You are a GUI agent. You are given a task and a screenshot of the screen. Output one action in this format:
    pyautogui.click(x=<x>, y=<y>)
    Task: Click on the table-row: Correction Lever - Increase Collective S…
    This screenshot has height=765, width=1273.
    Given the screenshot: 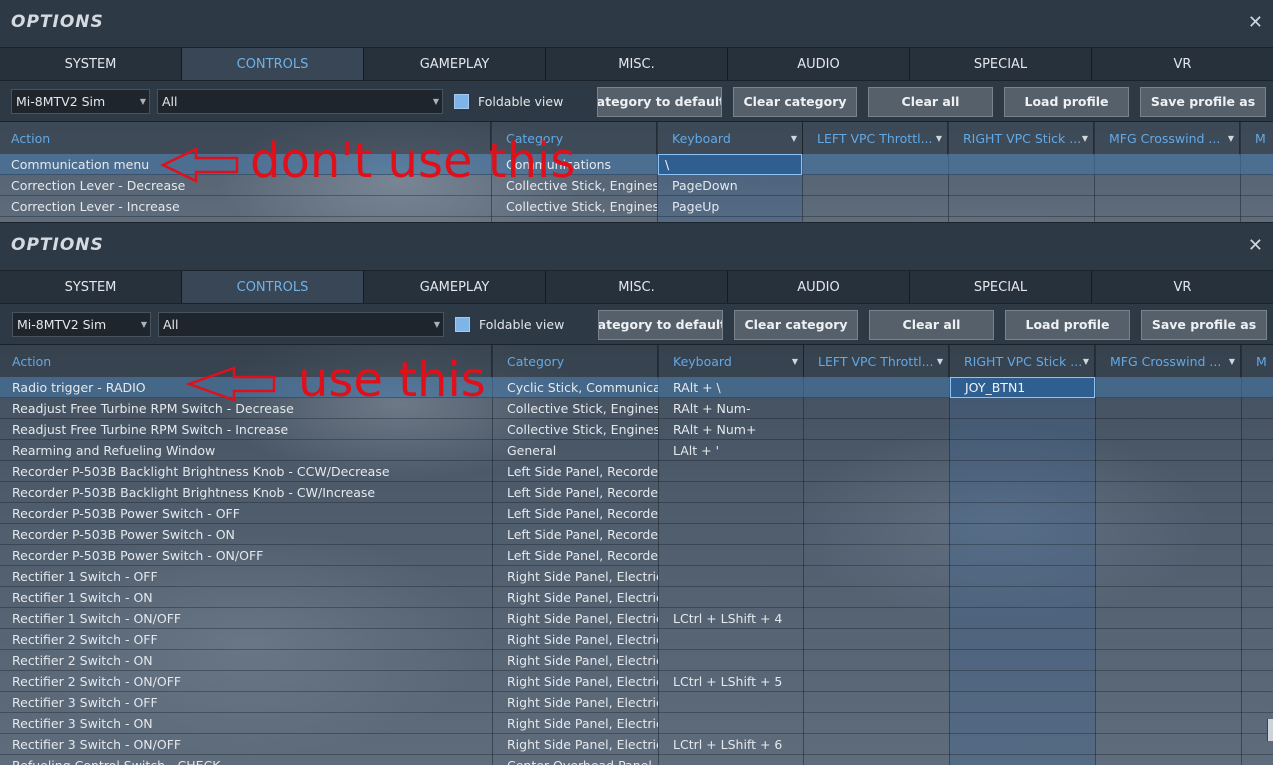 What is the action you would take?
    pyautogui.click(x=636, y=206)
    